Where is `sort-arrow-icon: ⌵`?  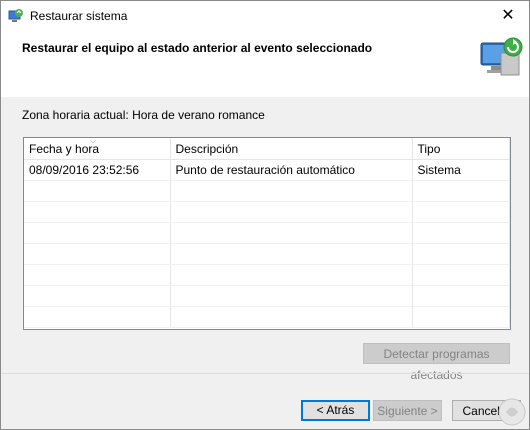 sort-arrow-icon: ⌵ is located at coordinates (93, 140).